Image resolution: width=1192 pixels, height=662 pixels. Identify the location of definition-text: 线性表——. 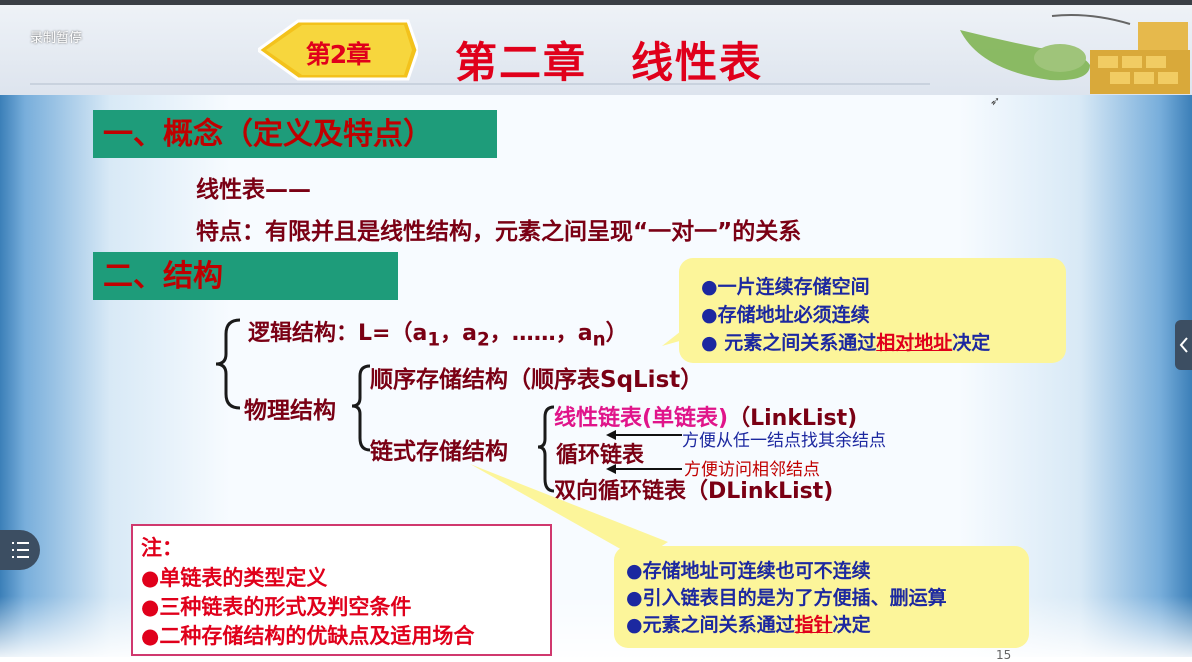
(253, 190).